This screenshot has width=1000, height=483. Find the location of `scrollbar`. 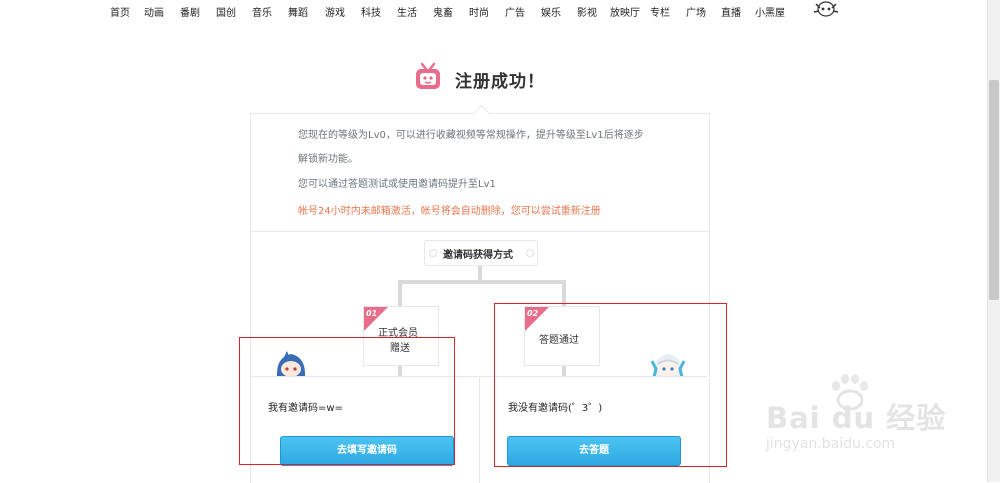

scrollbar is located at coordinates (993, 241).